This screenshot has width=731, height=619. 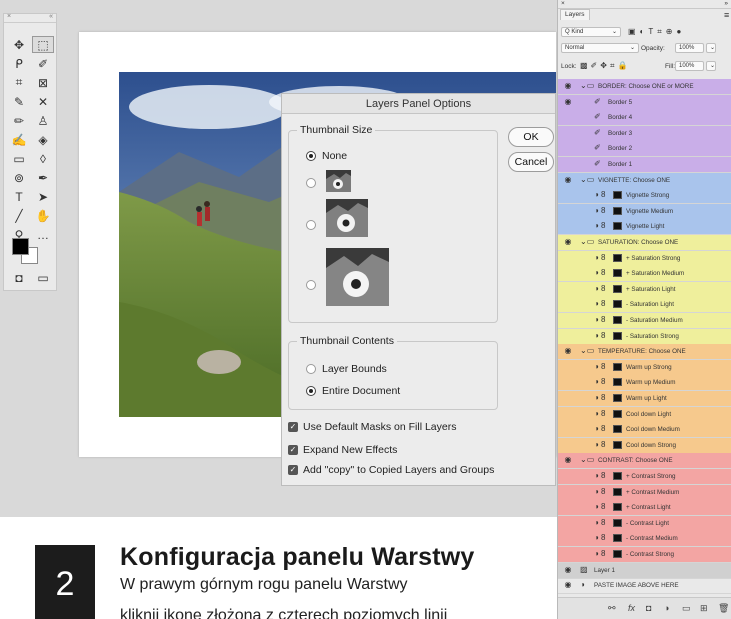 What do you see at coordinates (723, 608) in the screenshot?
I see `trash-icon: 🗑` at bounding box center [723, 608].